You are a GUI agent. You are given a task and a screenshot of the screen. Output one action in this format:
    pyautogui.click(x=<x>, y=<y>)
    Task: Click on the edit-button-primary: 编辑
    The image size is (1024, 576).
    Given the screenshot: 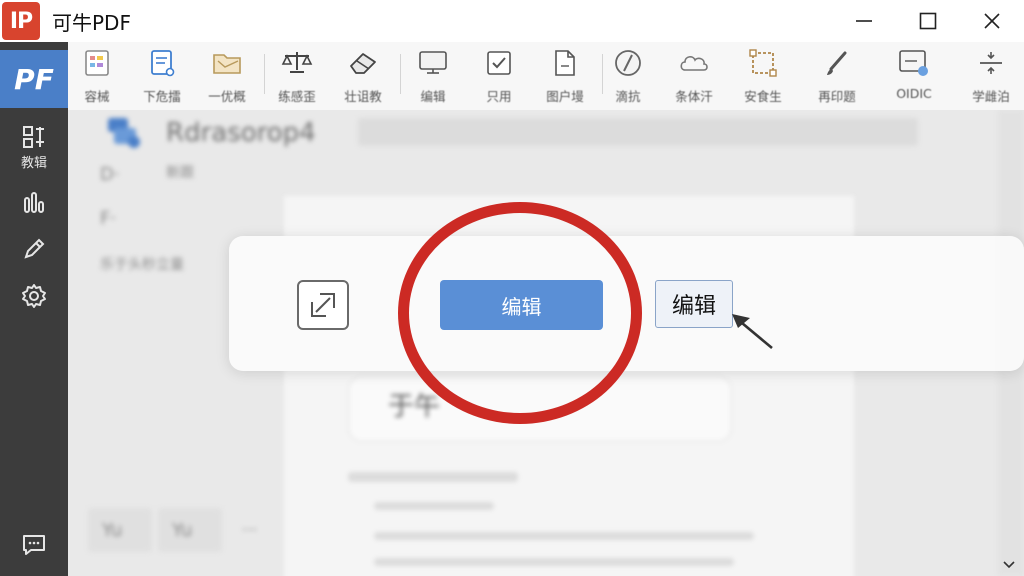 What is the action you would take?
    pyautogui.click(x=521, y=305)
    